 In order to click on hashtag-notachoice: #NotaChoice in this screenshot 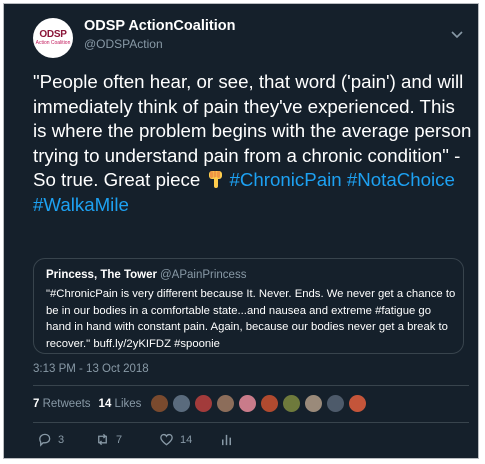, I will do `click(401, 179)`.